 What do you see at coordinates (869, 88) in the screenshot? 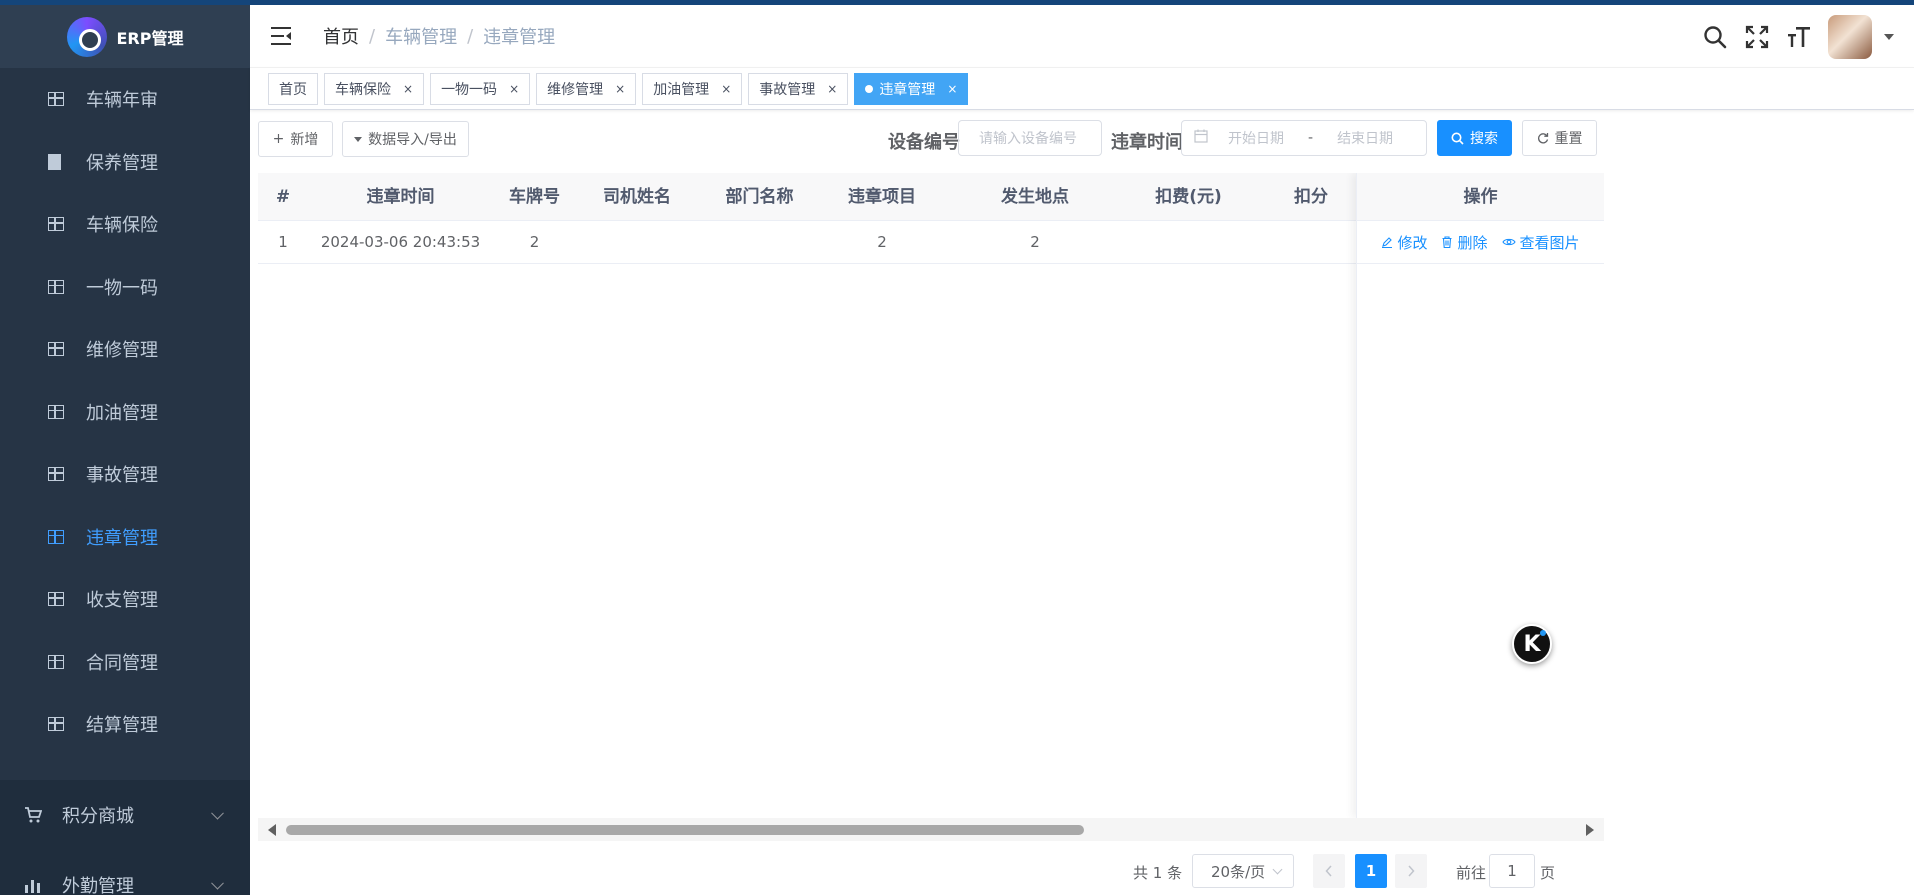
I see `active-dot-icon` at bounding box center [869, 88].